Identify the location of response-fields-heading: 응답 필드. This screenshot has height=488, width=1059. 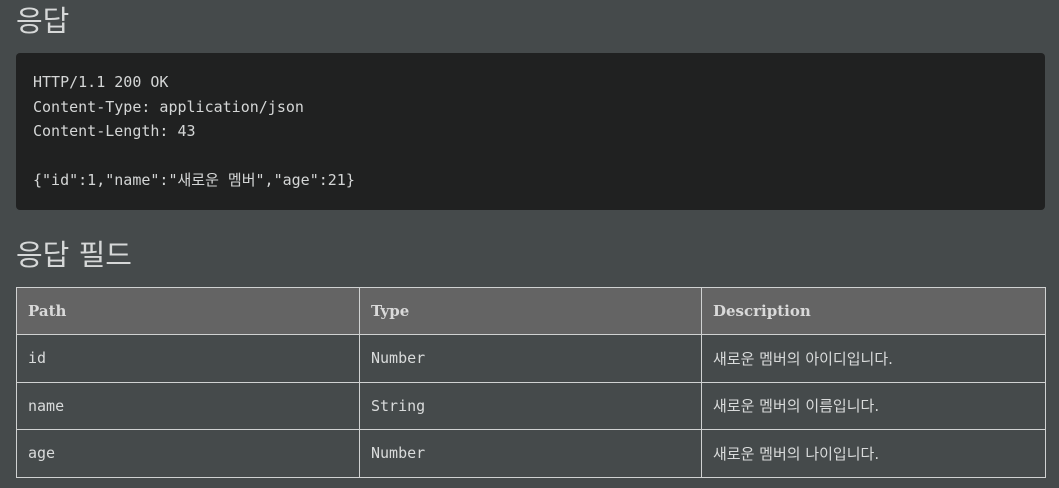
(74, 255).